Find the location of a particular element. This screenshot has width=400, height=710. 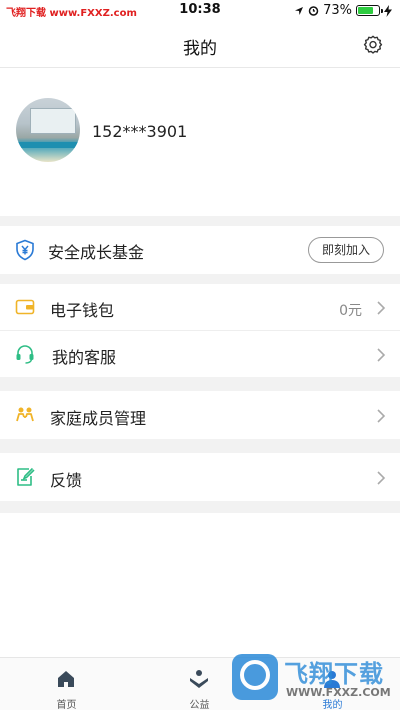

fund-row: 安全成长基金 即刻加入 is located at coordinates (200, 250).